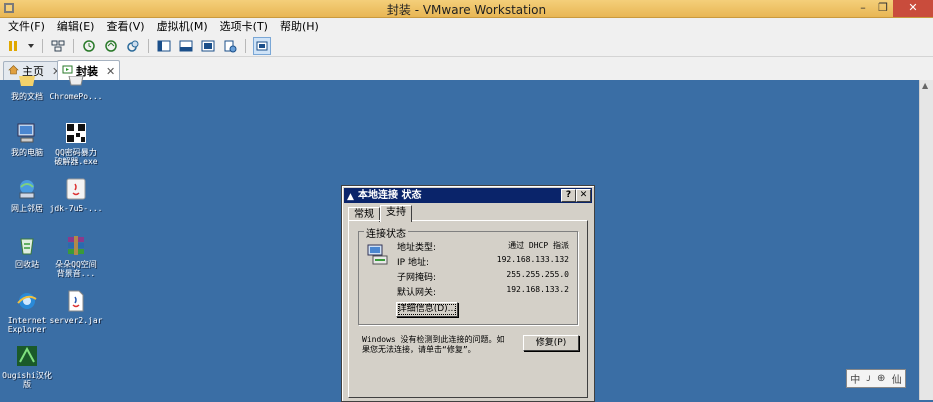  Describe the element at coordinates (537, 289) in the screenshot. I see `row-value: 192.168.133.2` at that location.